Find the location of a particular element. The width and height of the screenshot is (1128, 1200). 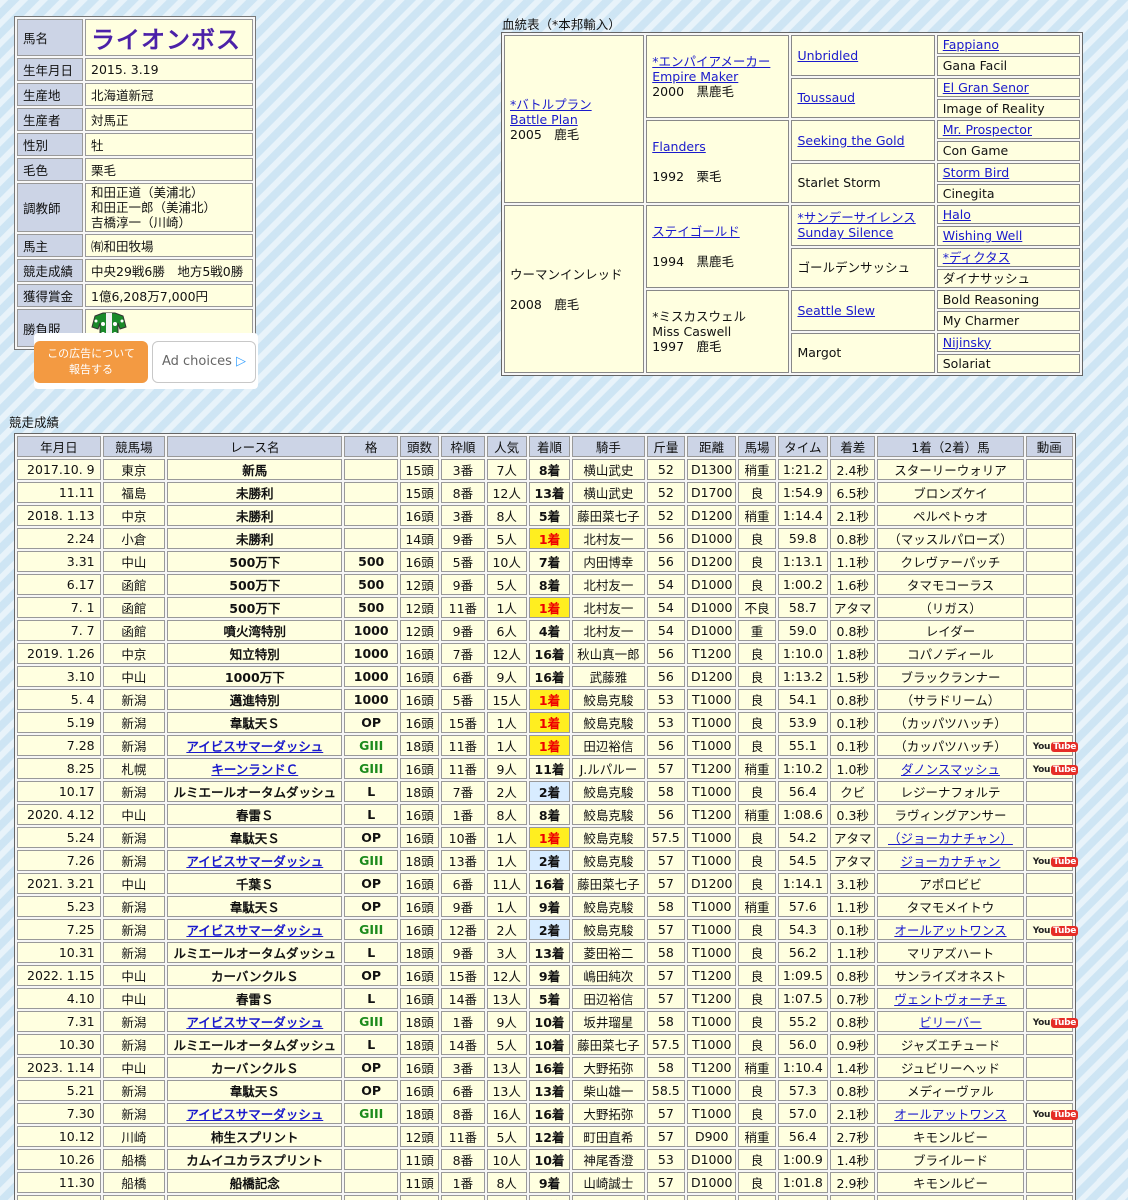

ped-cell-sdd: Starlet Storm is located at coordinates (863, 182).